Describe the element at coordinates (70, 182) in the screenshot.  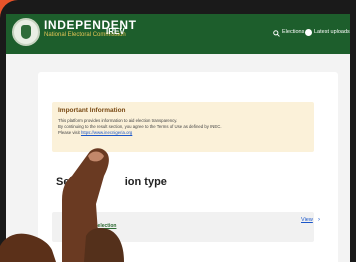
I see `section-title-start: Selec` at that location.